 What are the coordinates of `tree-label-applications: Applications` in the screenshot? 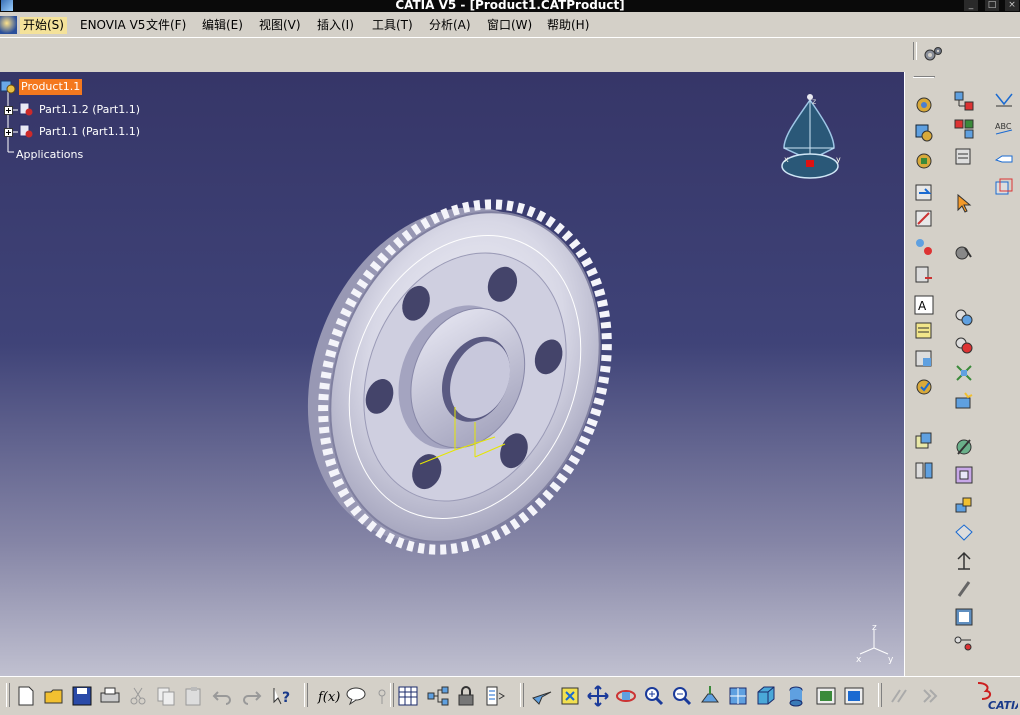 It's located at (50, 154).